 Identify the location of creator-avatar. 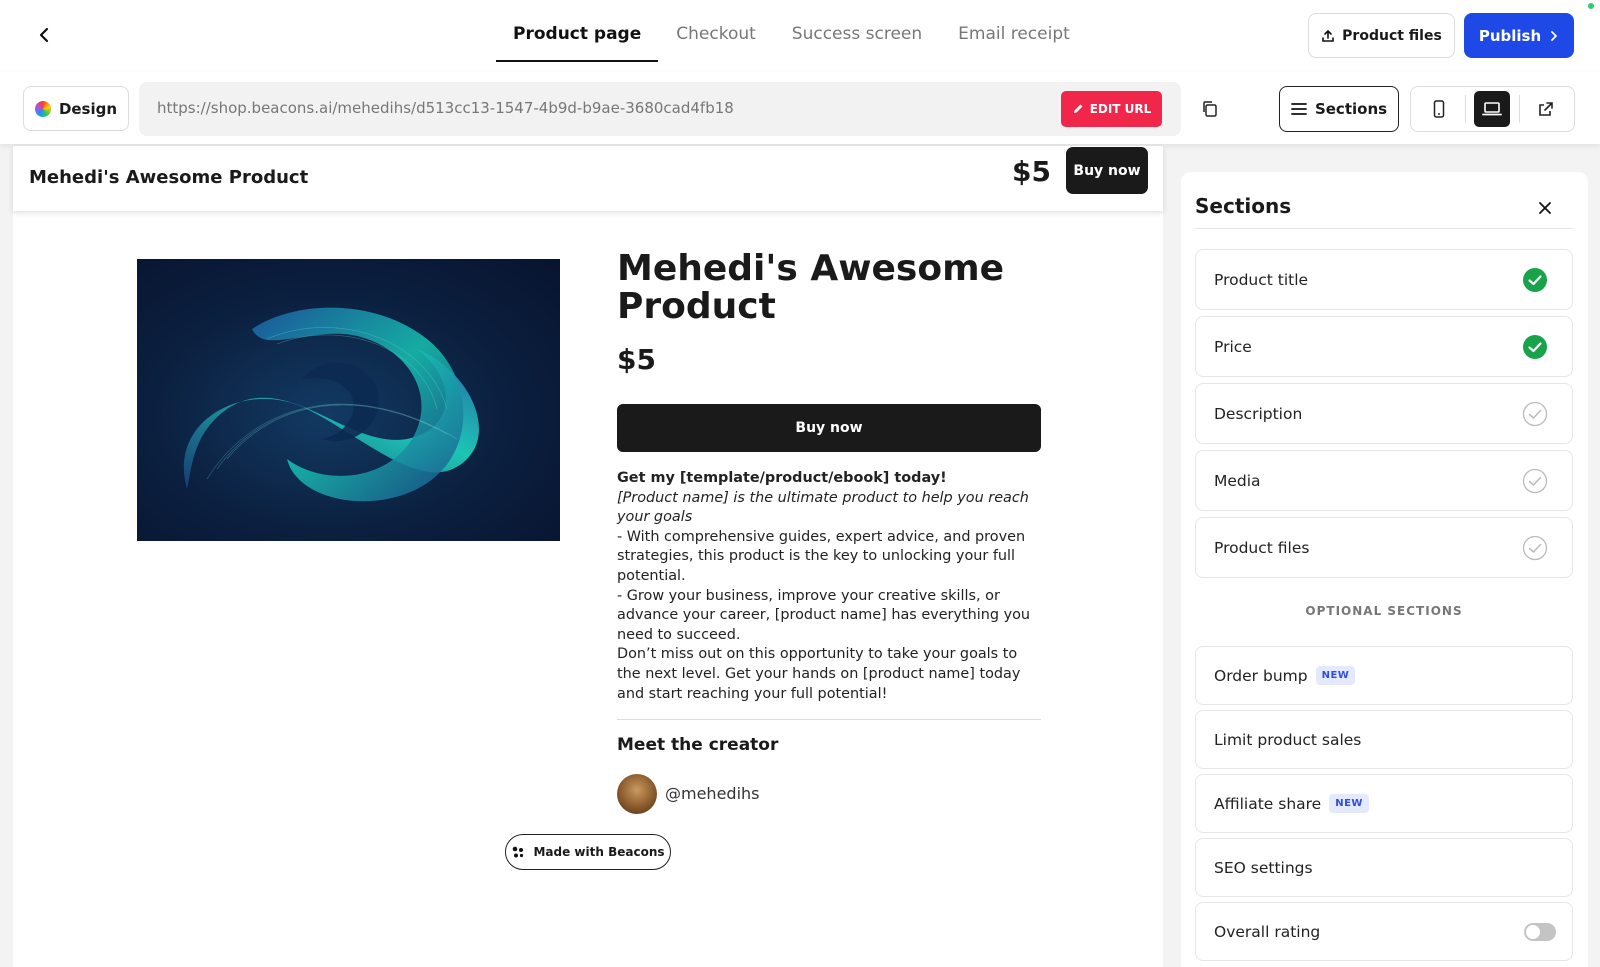
(637, 794).